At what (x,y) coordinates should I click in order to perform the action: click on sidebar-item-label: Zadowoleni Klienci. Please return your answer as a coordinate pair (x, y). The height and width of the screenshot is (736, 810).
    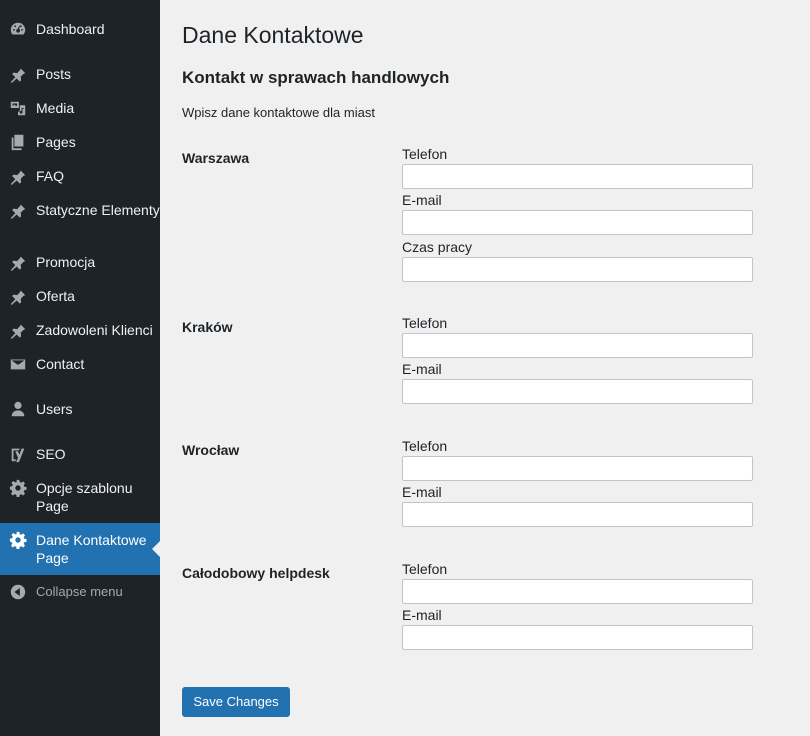
    Looking at the image, I should click on (94, 330).